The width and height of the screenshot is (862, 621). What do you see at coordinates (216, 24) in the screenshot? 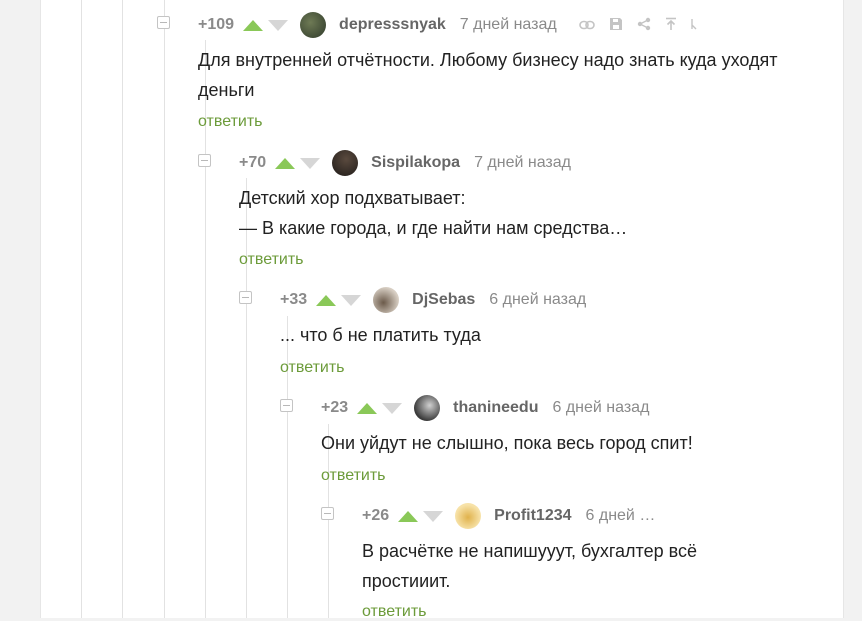
I see `rating-value: +109` at bounding box center [216, 24].